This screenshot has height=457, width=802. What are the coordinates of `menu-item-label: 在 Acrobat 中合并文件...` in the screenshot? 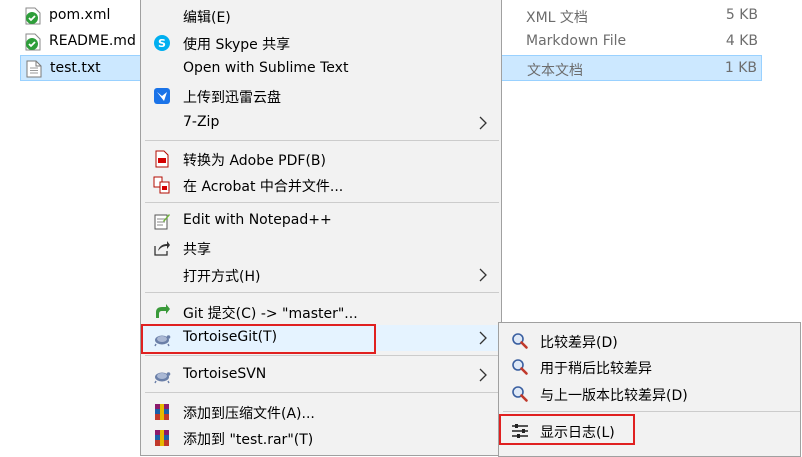 It's located at (263, 187).